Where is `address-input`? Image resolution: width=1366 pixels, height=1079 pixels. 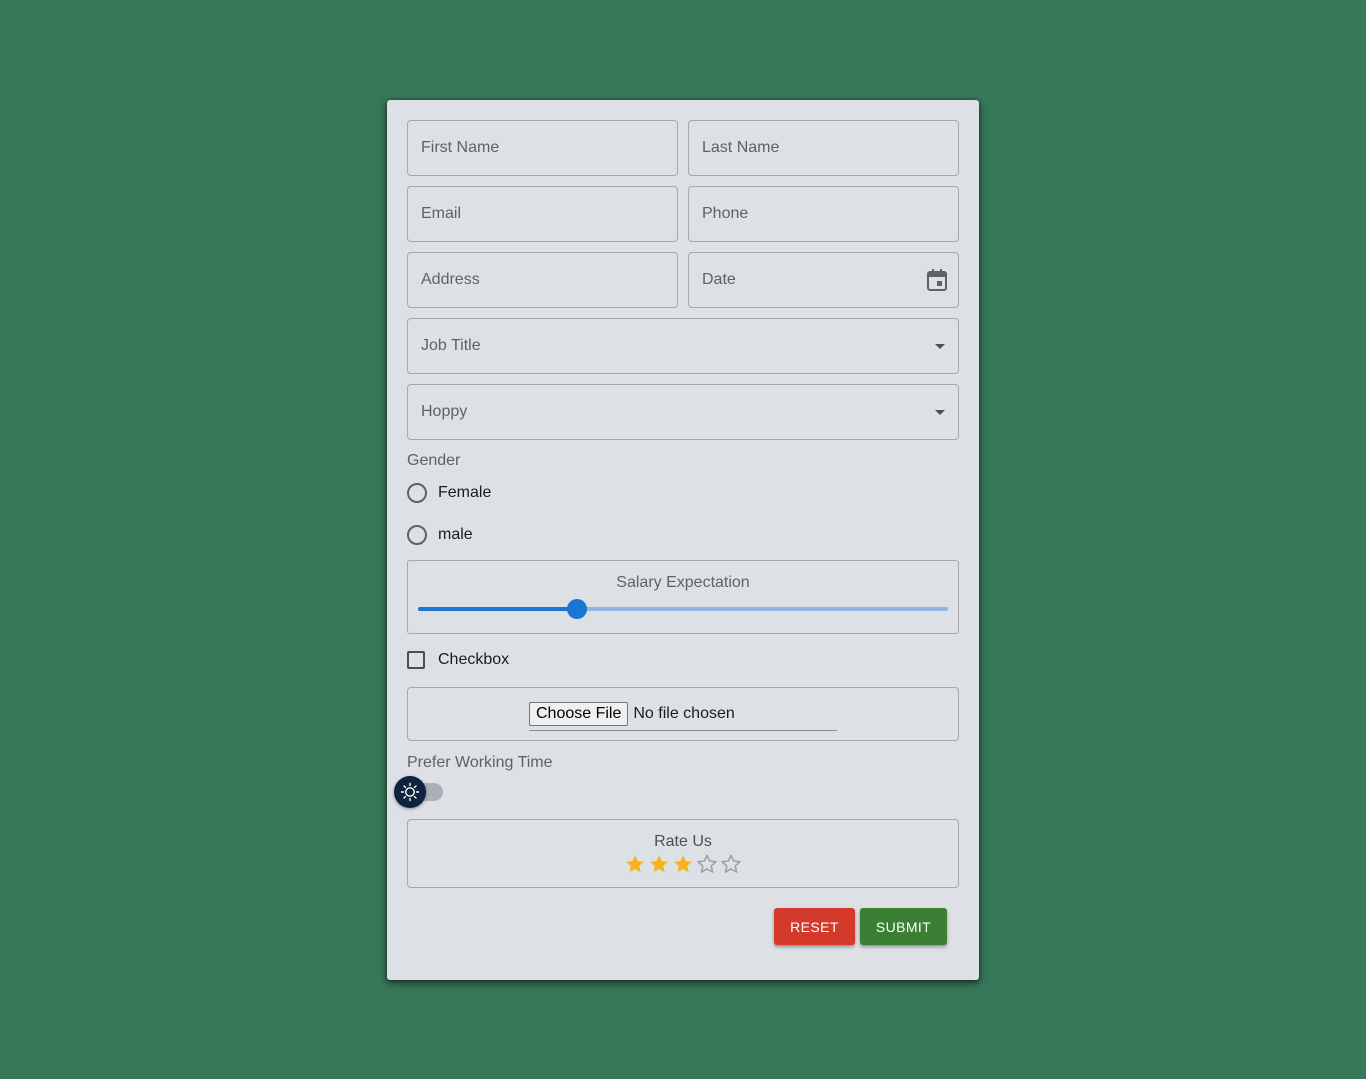
address-input is located at coordinates (542, 280).